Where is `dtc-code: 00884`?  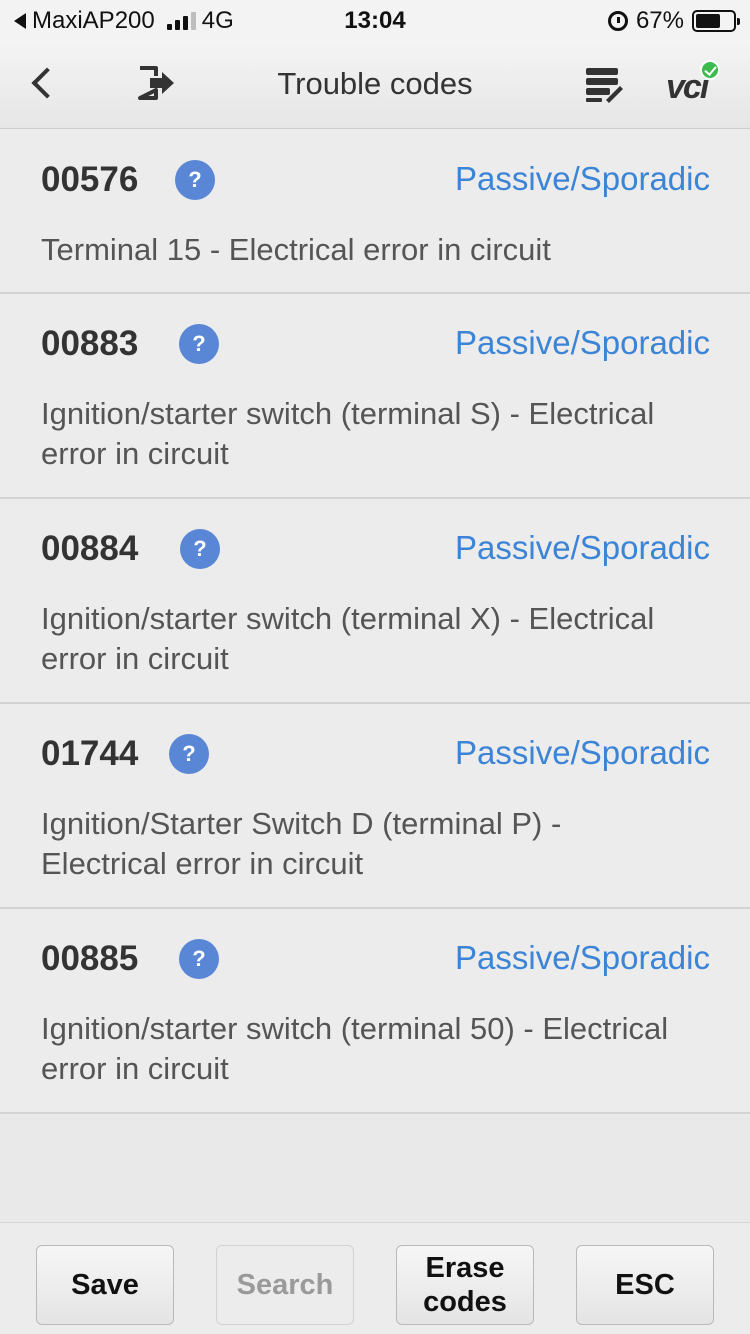
dtc-code: 00884 is located at coordinates (90, 548).